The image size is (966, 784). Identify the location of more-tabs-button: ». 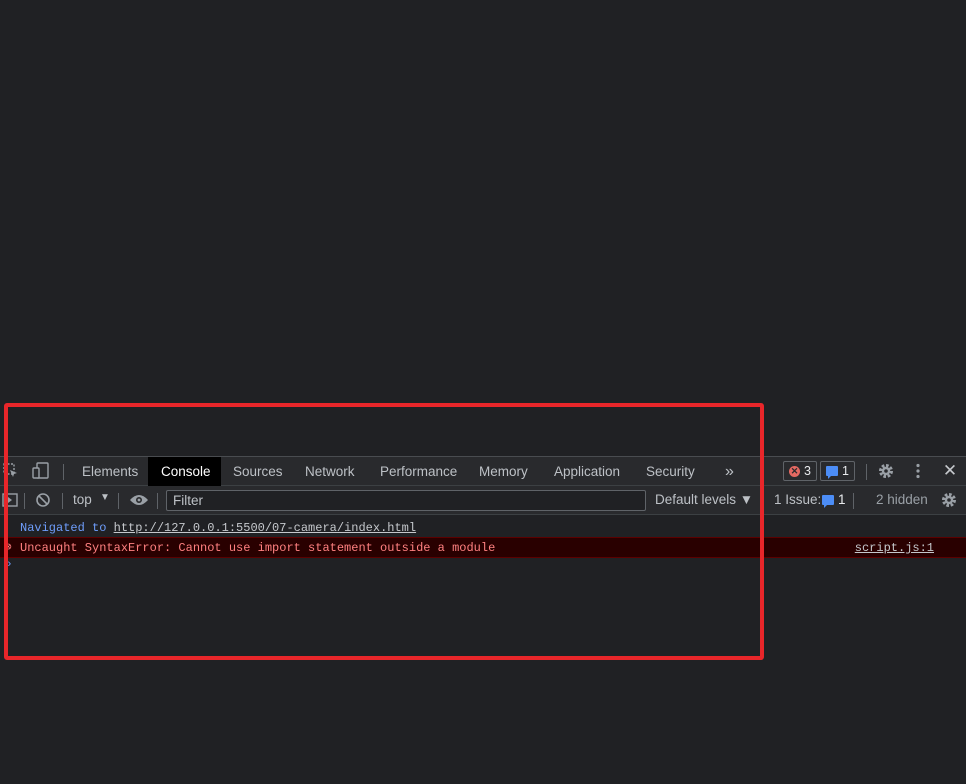
(729, 471).